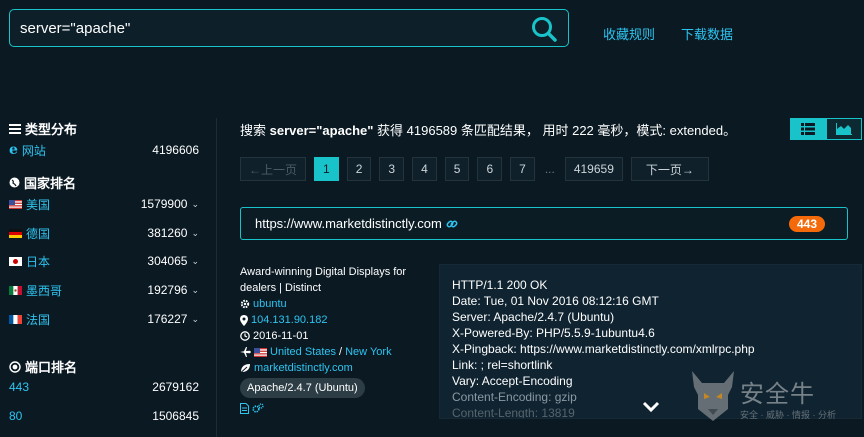  I want to click on ip-row: 104.131.90.182, so click(335, 320).